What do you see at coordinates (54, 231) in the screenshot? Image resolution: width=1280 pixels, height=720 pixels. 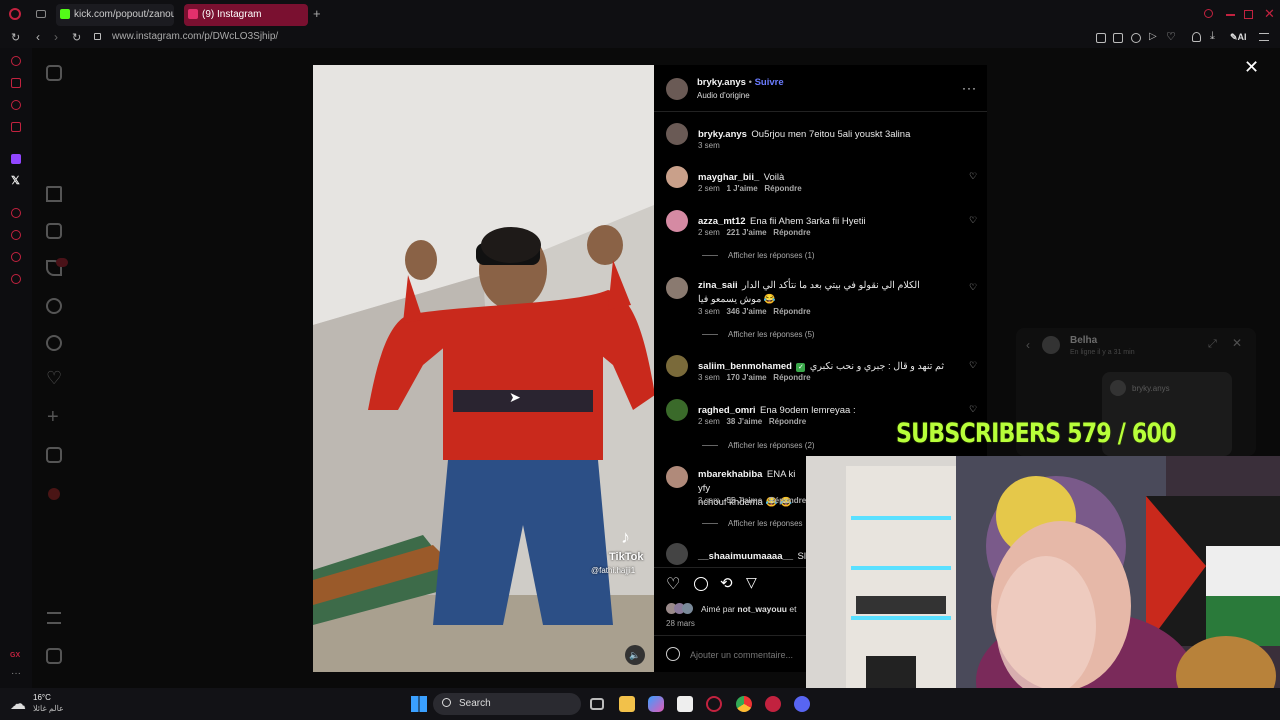 I see `reels-icon` at bounding box center [54, 231].